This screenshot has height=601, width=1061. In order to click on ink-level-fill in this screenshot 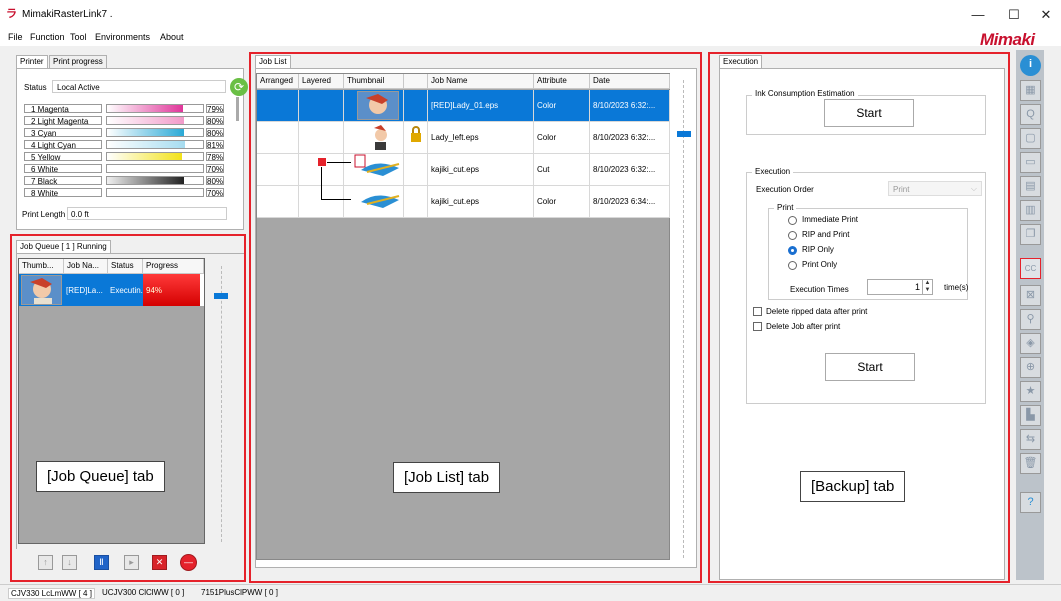, I will do `click(141, 168)`.